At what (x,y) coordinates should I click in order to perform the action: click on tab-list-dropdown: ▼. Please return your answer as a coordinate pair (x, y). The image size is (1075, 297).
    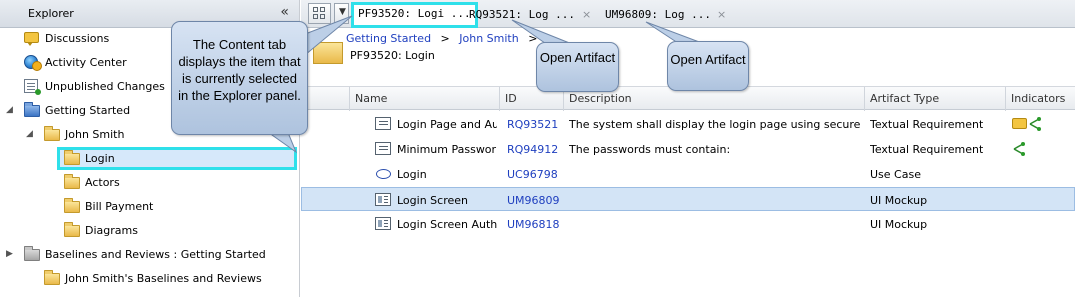
    Looking at the image, I should click on (341, 13).